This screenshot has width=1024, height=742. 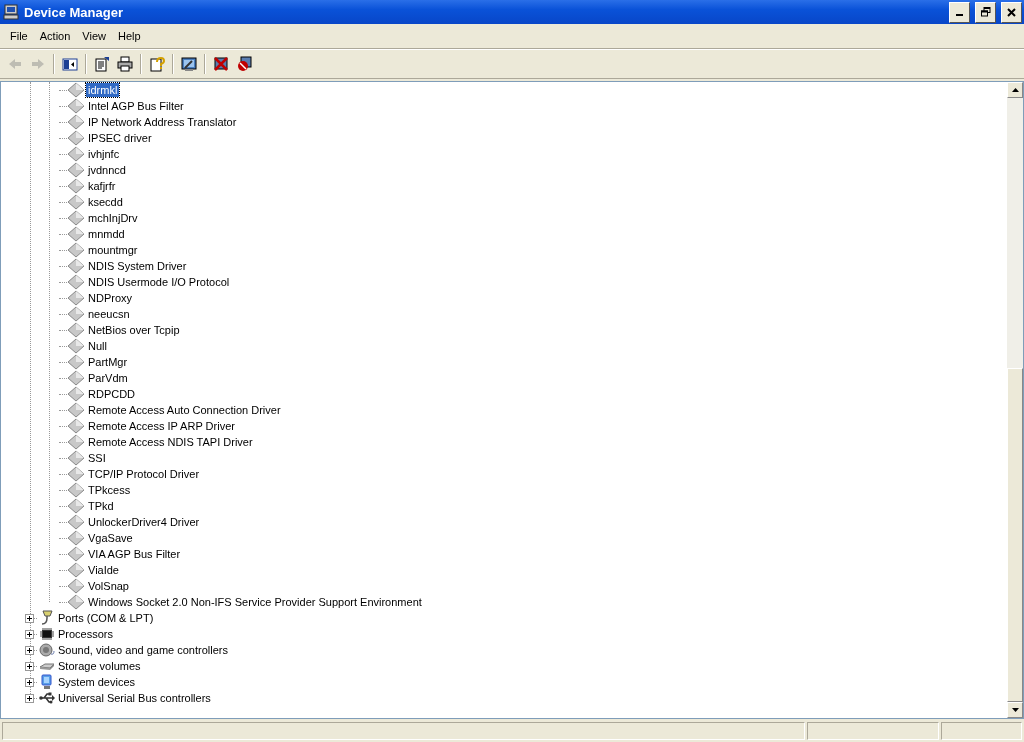 What do you see at coordinates (1015, 535) in the screenshot?
I see `scroll-thumb` at bounding box center [1015, 535].